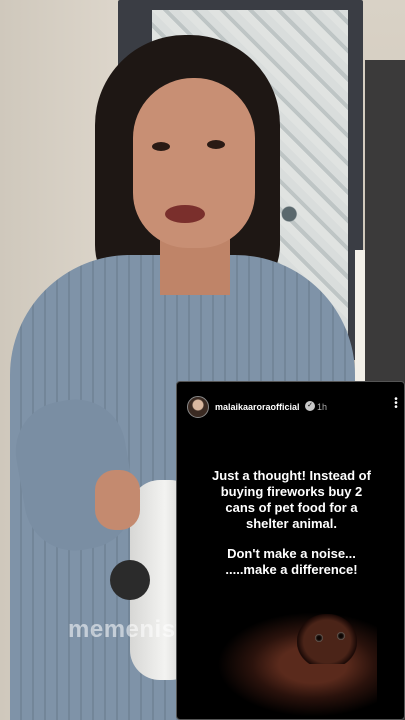 The width and height of the screenshot is (405, 720). Describe the element at coordinates (257, 407) in the screenshot. I see `story-username: malaikaaroraofficial` at that location.